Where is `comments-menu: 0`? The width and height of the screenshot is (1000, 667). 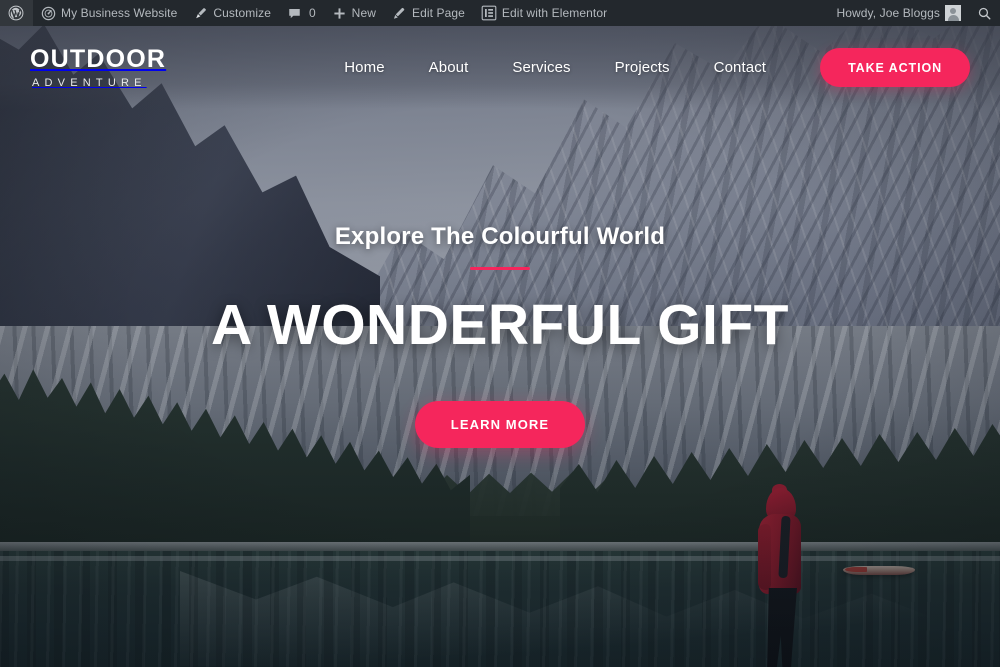 comments-menu: 0 is located at coordinates (301, 13).